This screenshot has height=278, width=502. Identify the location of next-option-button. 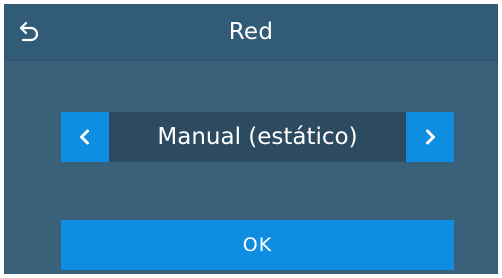
(430, 137).